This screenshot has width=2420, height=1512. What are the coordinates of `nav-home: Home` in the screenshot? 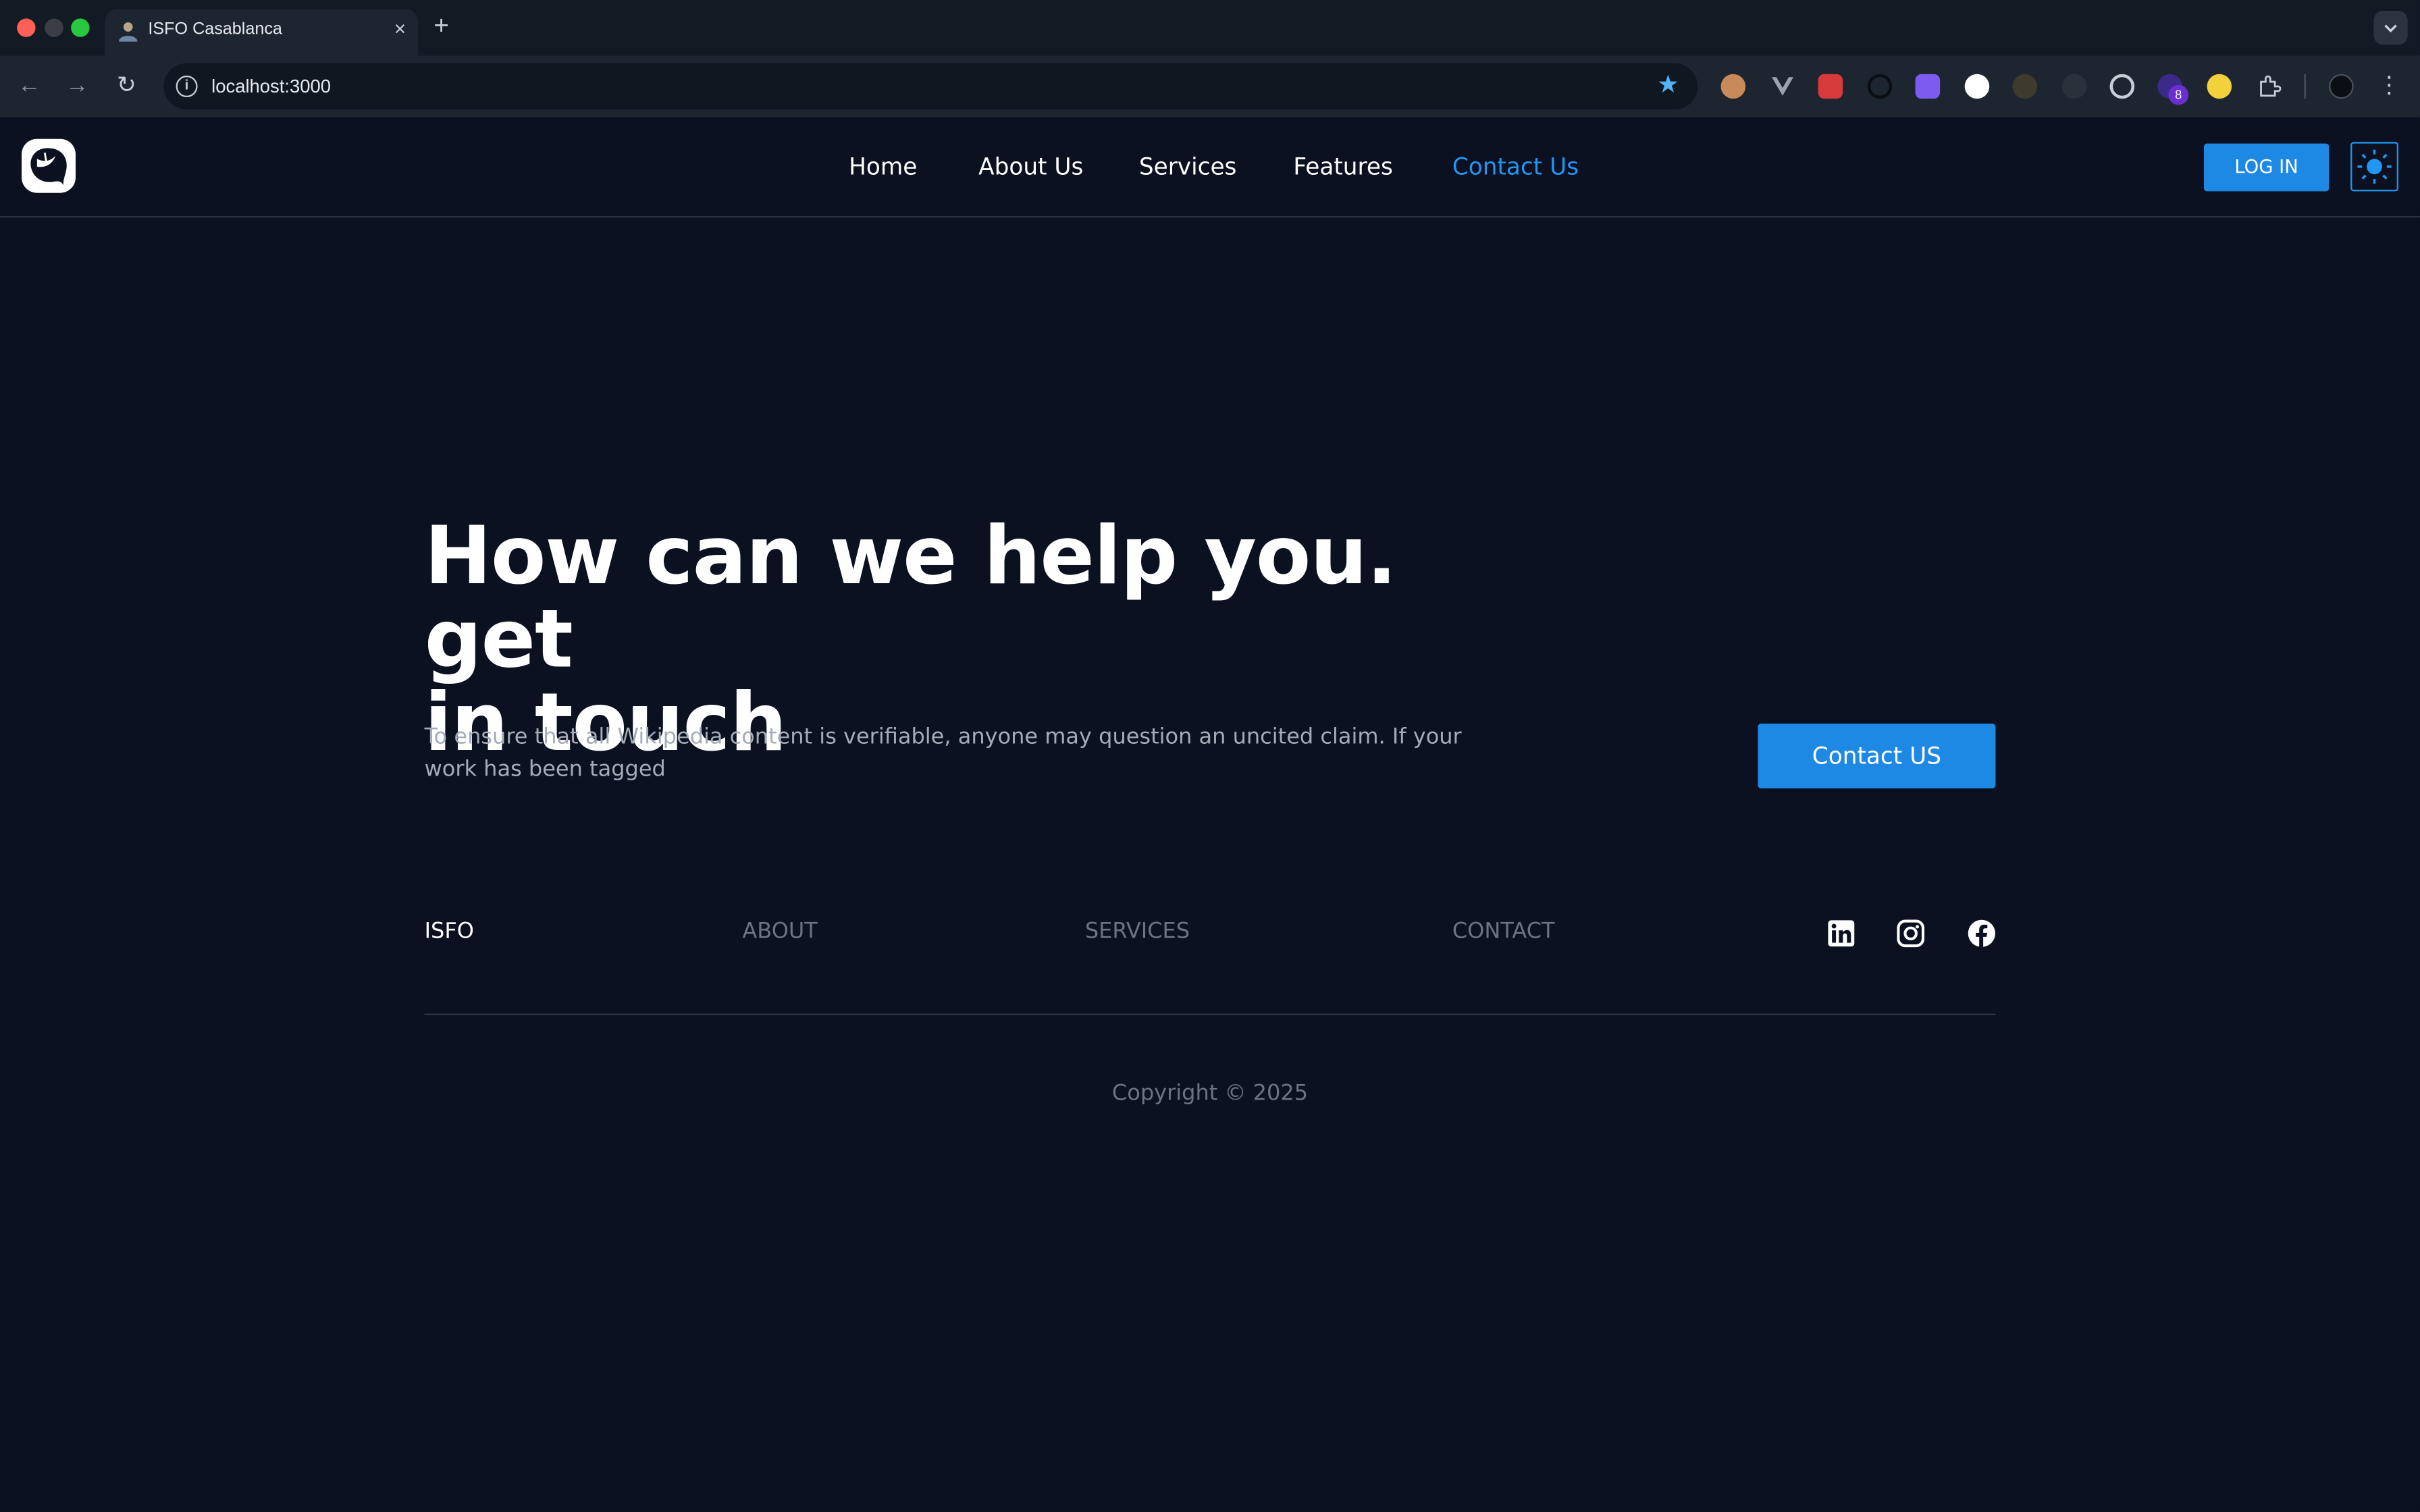 It's located at (883, 166).